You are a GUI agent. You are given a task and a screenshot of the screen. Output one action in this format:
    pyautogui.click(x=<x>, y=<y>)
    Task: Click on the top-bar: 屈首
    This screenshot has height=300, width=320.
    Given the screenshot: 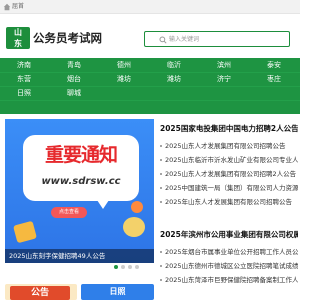 What is the action you would take?
    pyautogui.click(x=150, y=7)
    